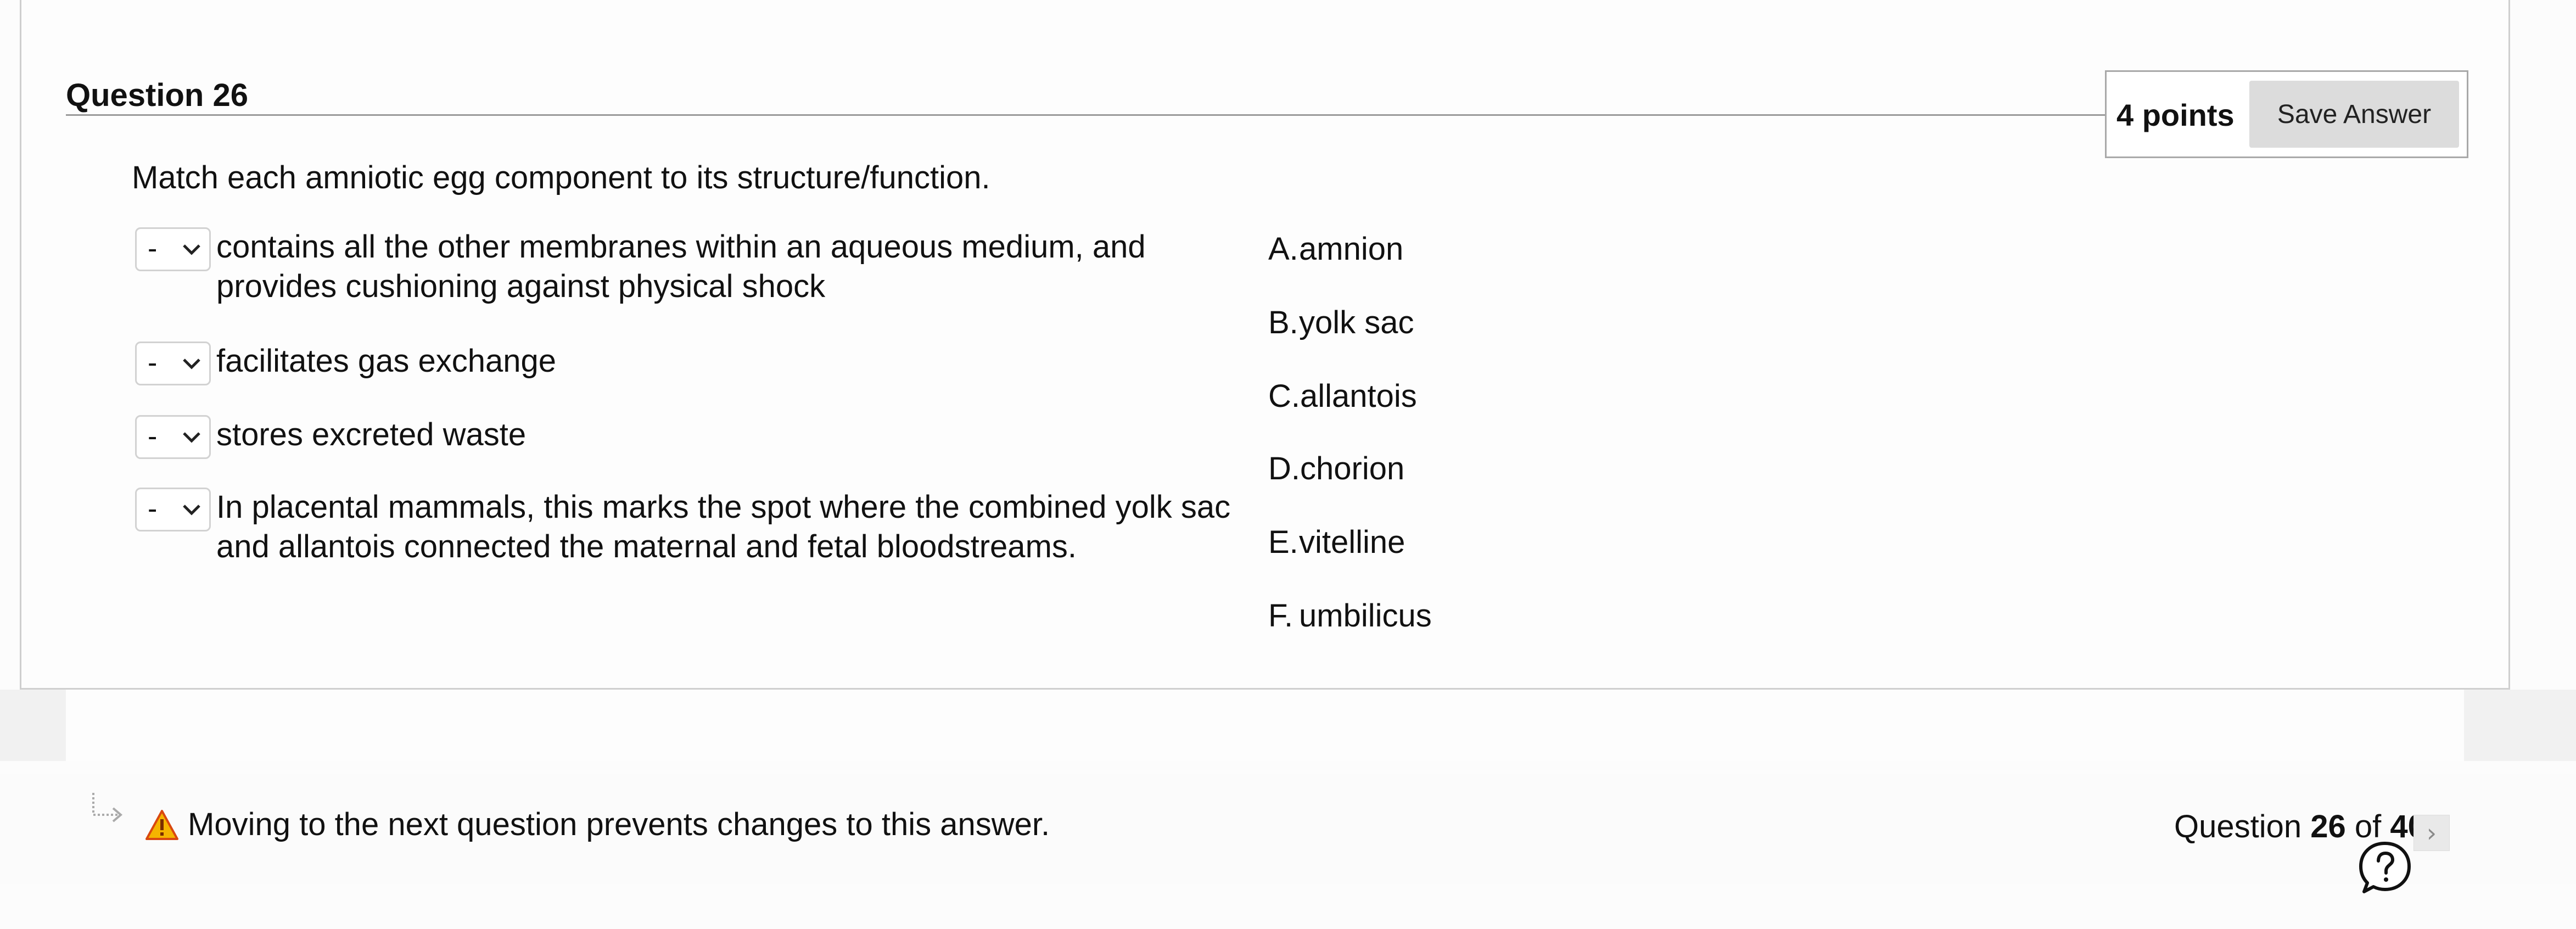 This screenshot has width=2576, height=929. I want to click on title-divider, so click(1087, 115).